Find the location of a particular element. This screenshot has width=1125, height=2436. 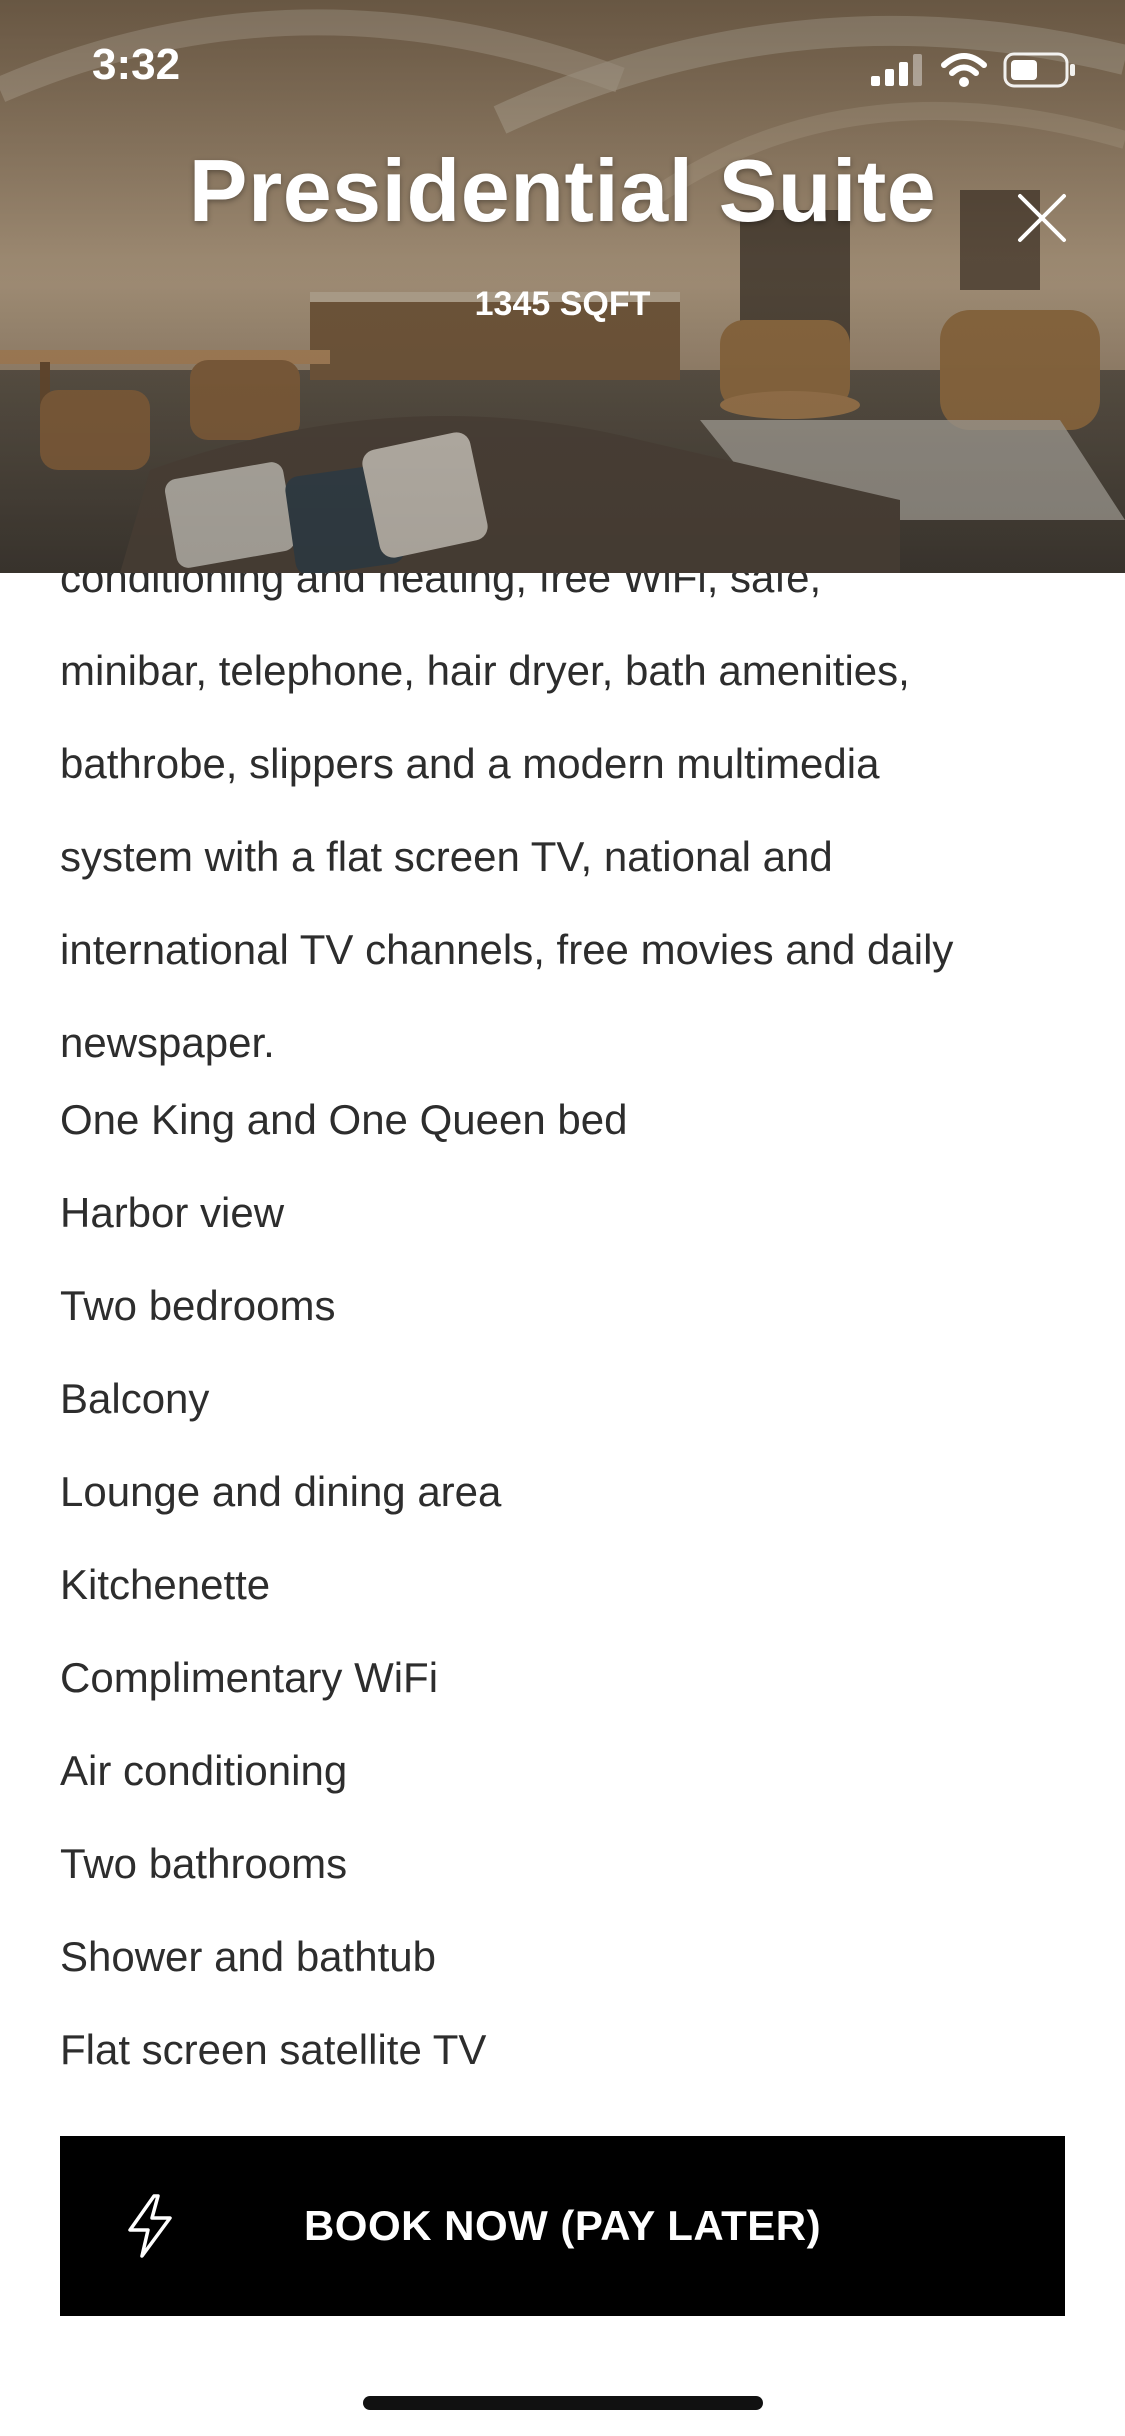

amenity-item: Balcony is located at coordinates (135, 1398).